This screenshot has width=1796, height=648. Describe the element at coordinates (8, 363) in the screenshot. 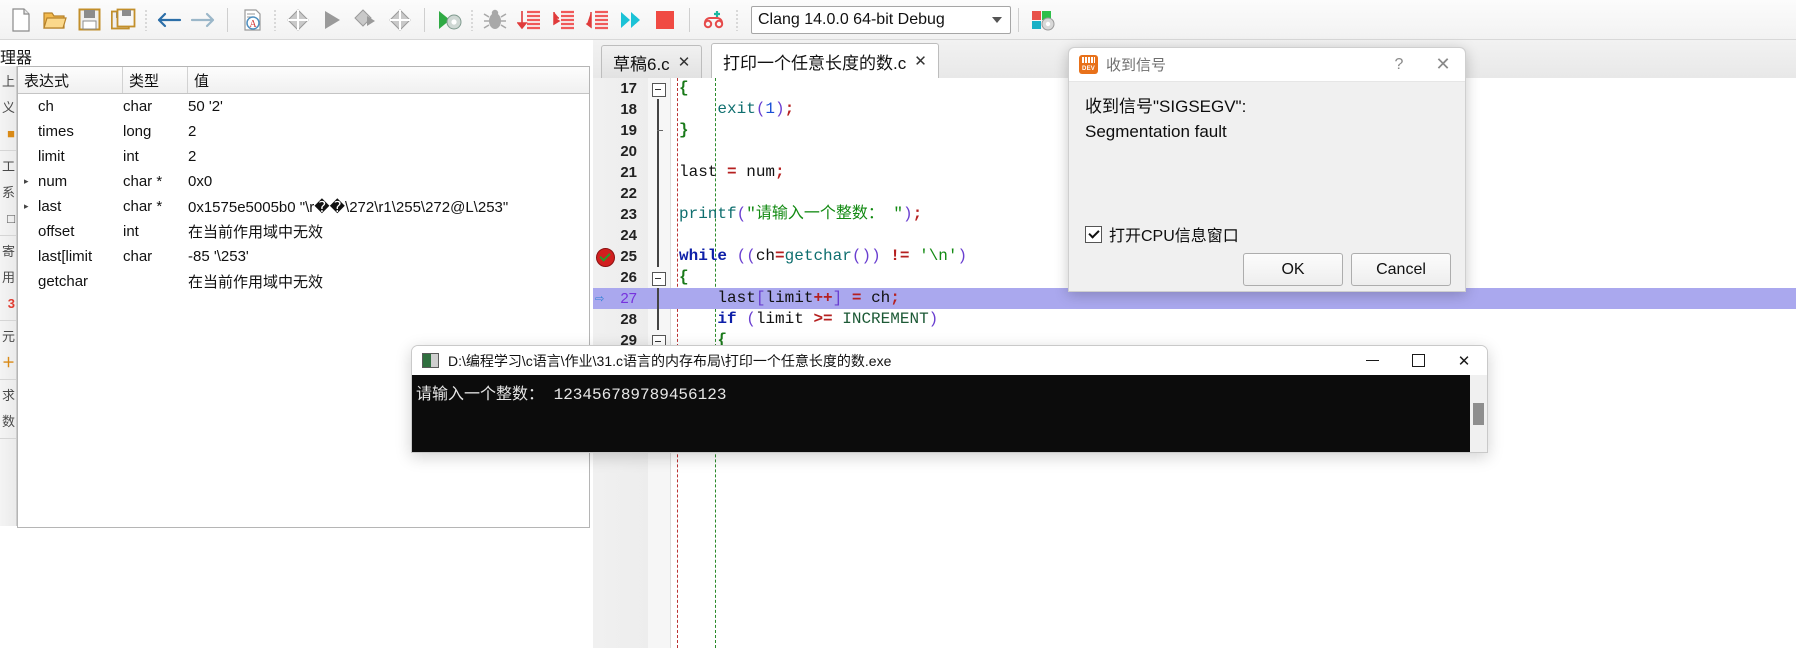

I see `left-strip-item: ＋` at that location.